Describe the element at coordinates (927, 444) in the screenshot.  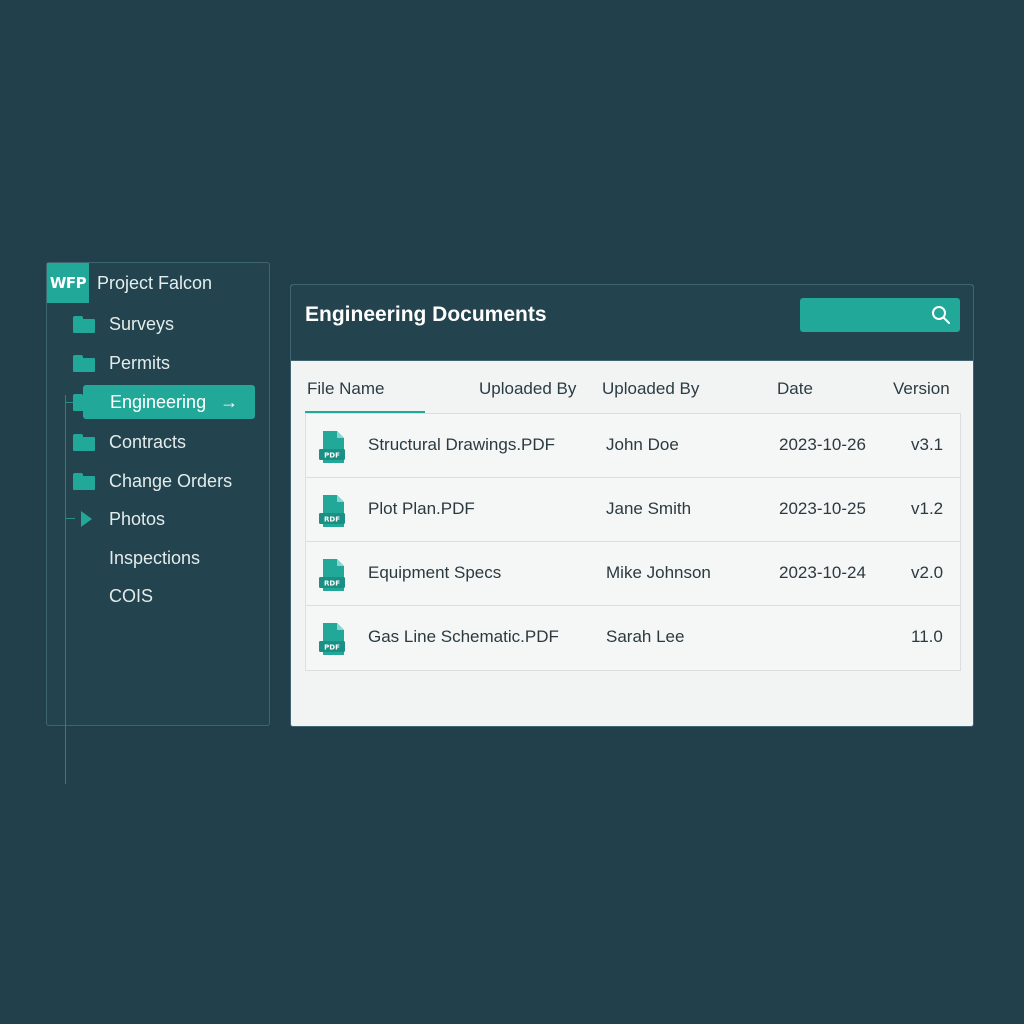
I see `file-version: v3.1` at that location.